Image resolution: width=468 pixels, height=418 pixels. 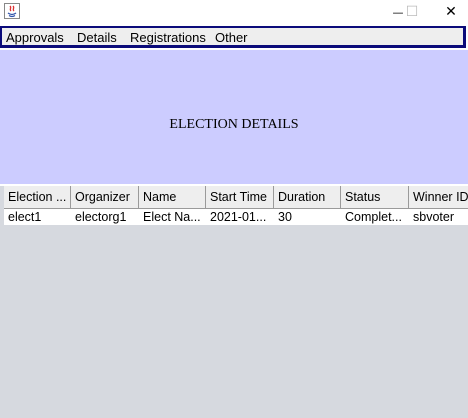 I want to click on java-app-icon, so click(x=12, y=11).